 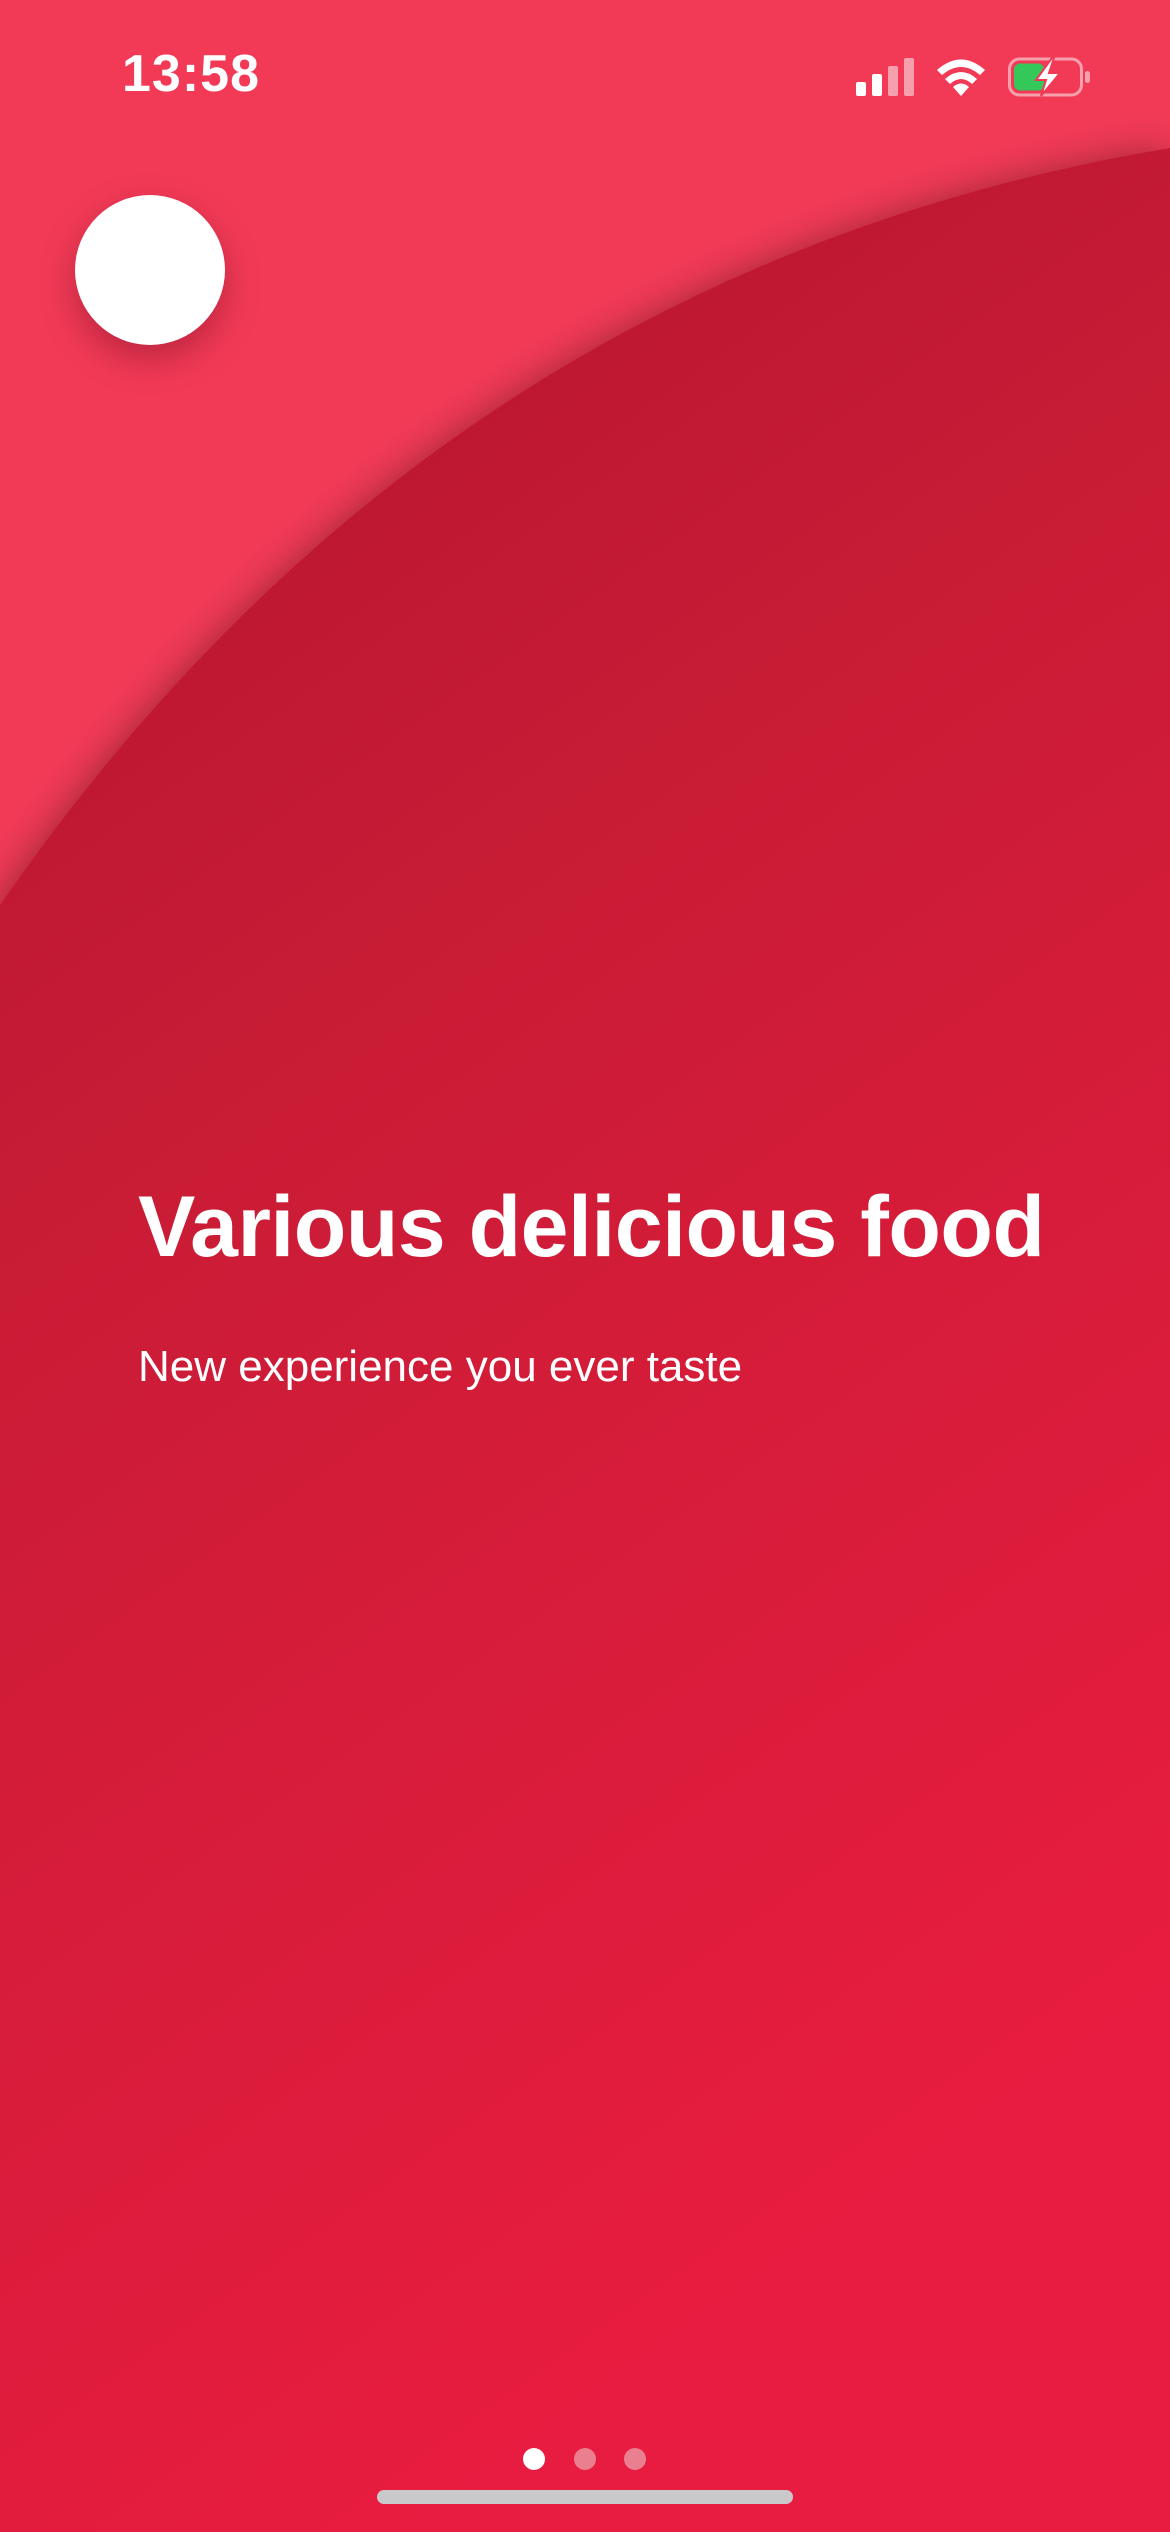 I want to click on home-indicator, so click(x=585, y=2497).